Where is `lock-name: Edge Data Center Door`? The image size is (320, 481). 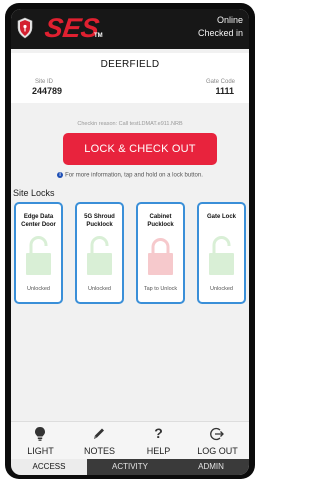 lock-name: Edge Data Center Door is located at coordinates (38, 221).